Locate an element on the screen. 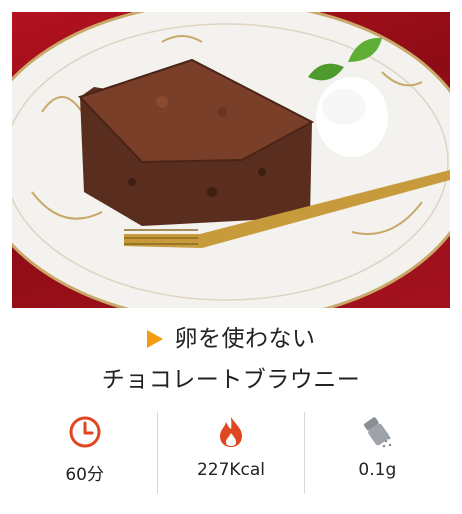  stat-salt: 0.1g is located at coordinates (376, 453).